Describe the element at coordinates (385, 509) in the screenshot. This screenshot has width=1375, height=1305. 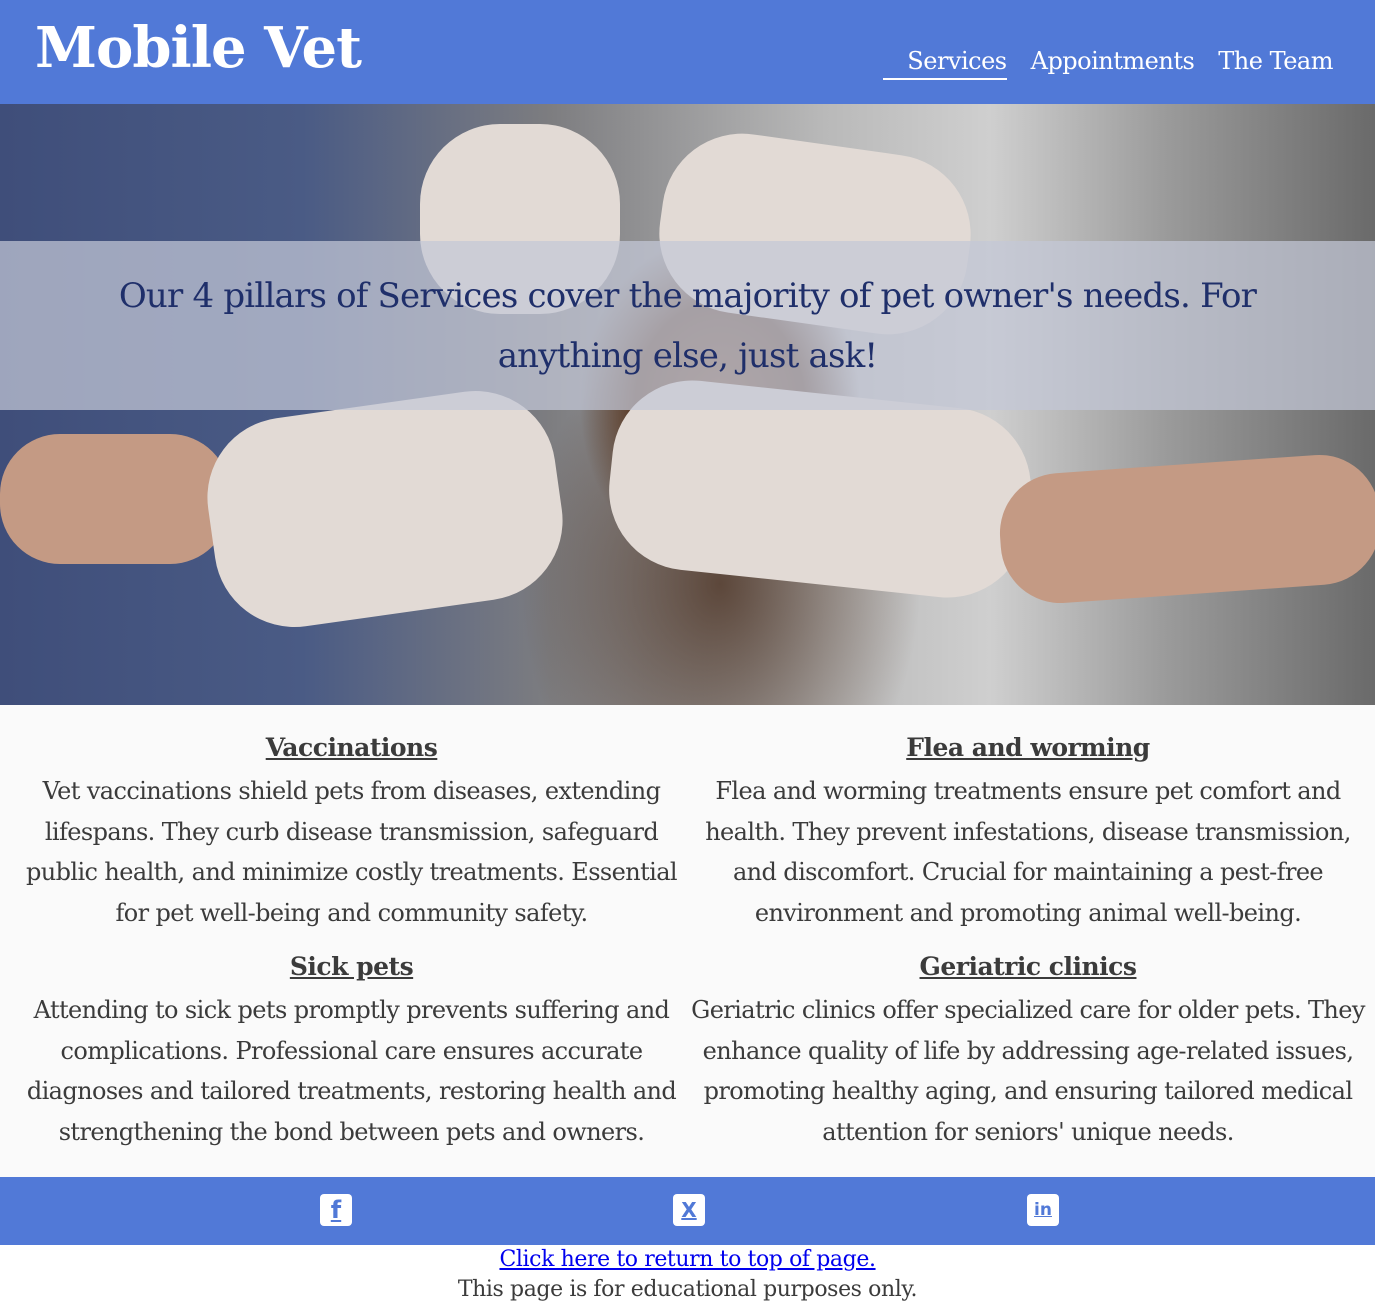
I see `hero-glove-left` at that location.